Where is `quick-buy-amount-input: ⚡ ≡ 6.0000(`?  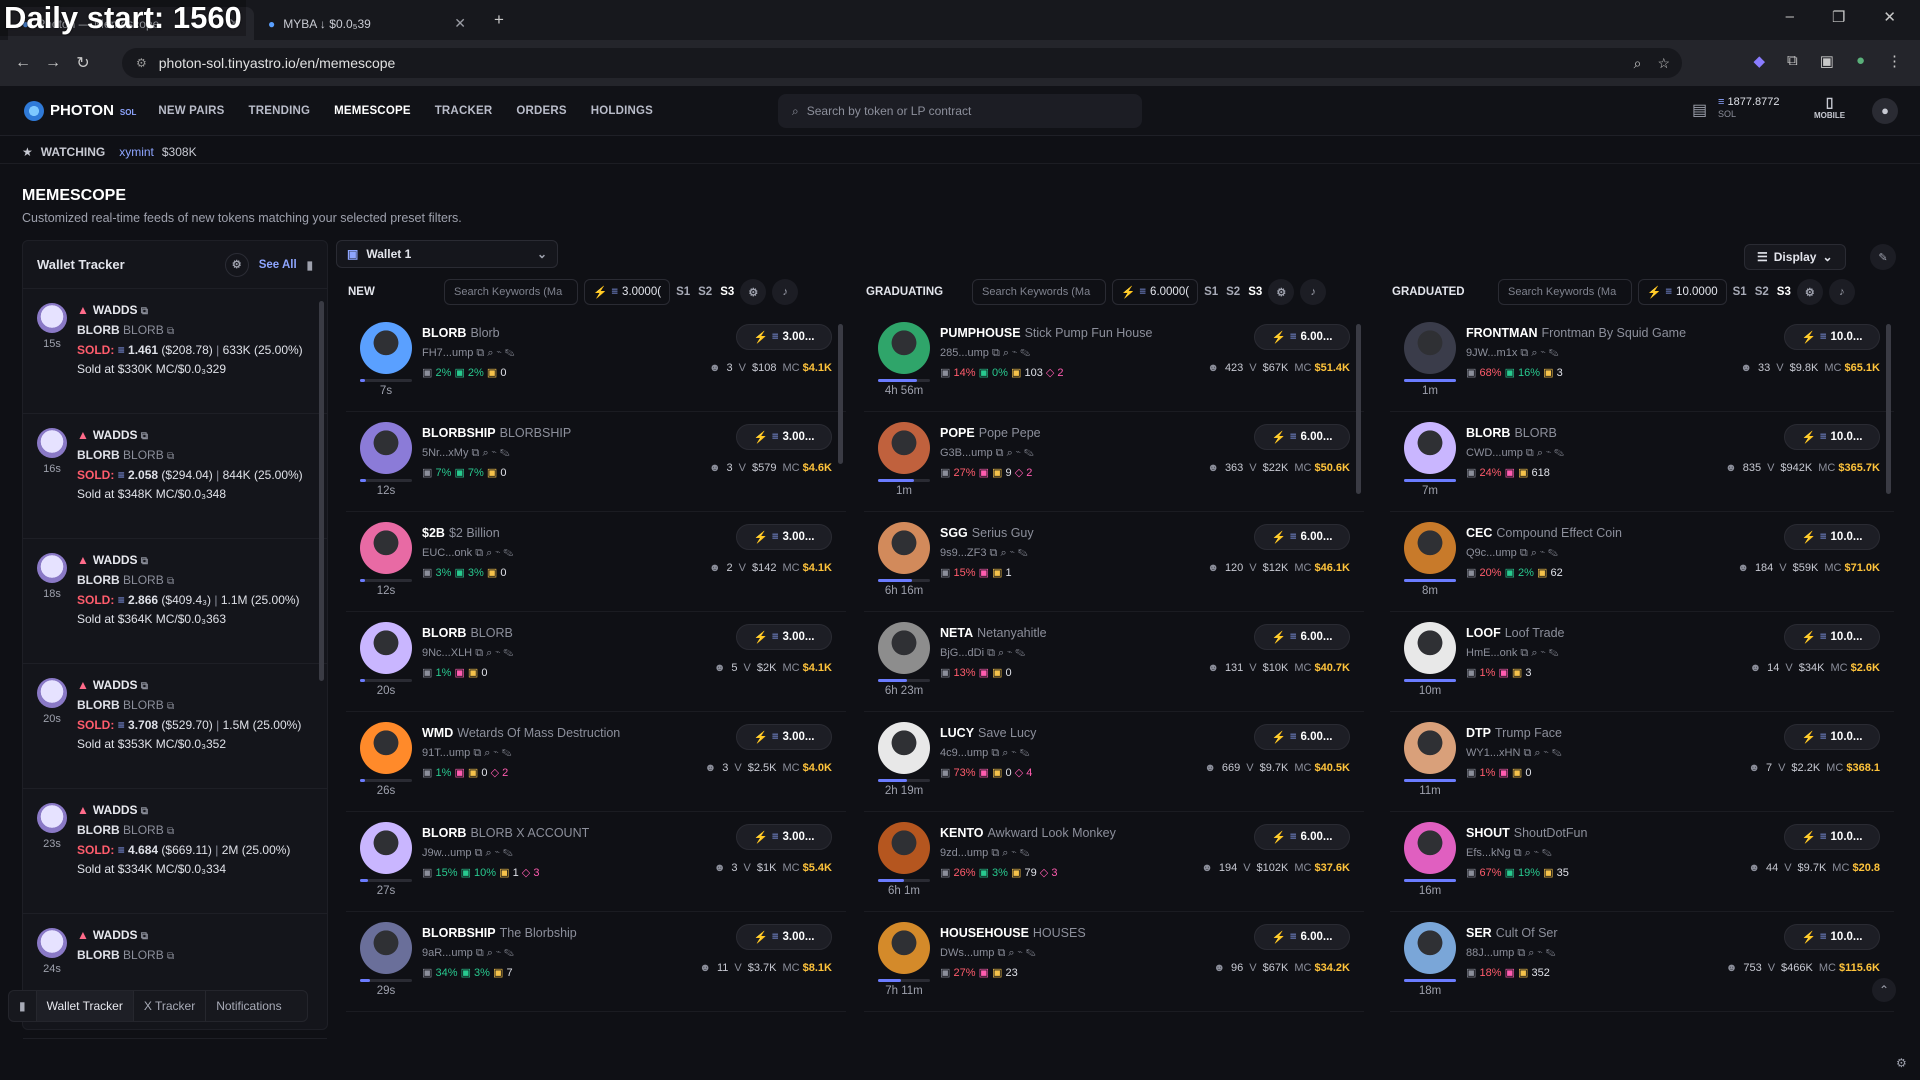
quick-buy-amount-input: ⚡ ≡ 6.0000( is located at coordinates (1155, 292).